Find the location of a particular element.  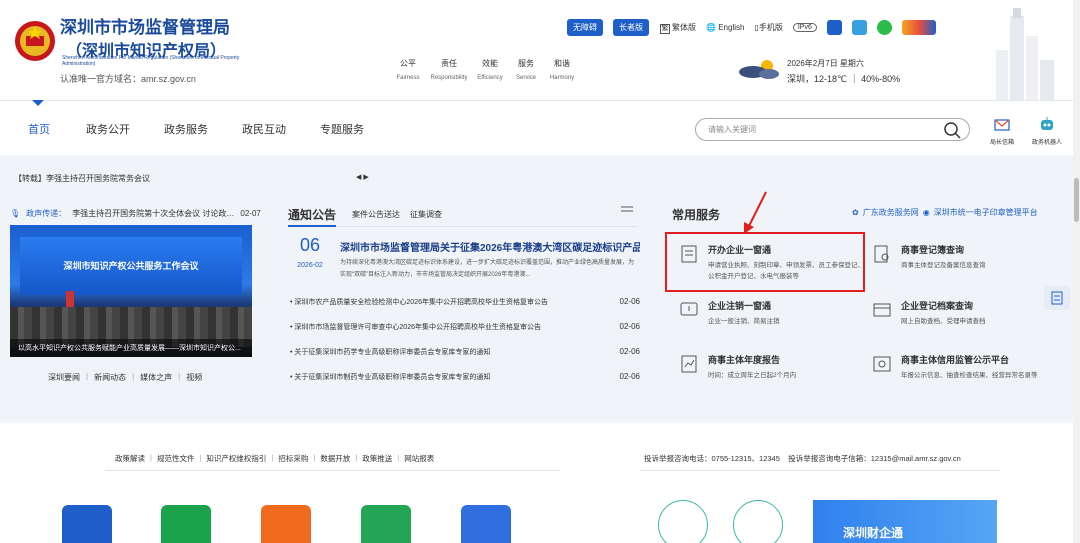

e-seal-link: 深圳市统一电子印章管理平台 is located at coordinates (986, 212).